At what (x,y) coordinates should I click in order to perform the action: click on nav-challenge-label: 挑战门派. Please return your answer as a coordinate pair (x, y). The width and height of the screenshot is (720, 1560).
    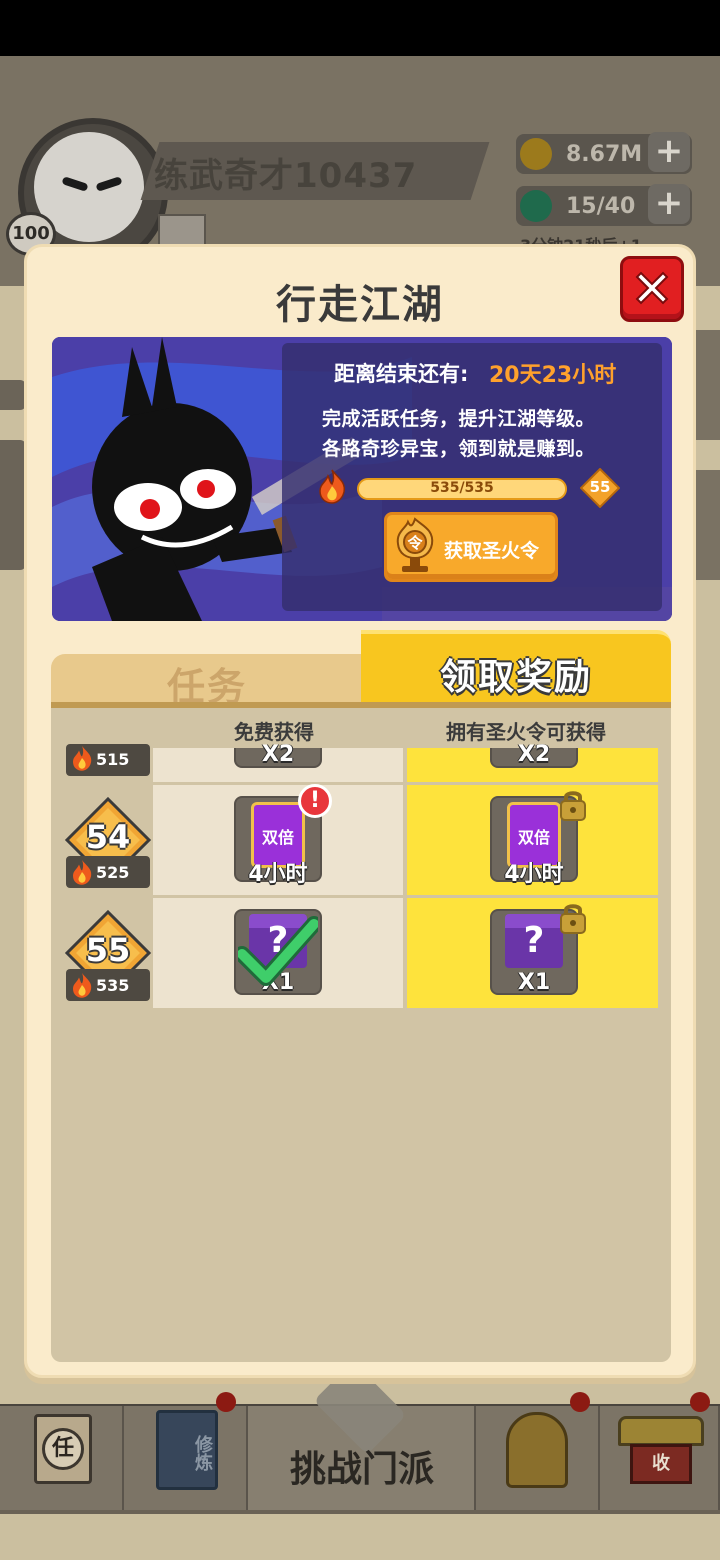
    Looking at the image, I should click on (361, 1469).